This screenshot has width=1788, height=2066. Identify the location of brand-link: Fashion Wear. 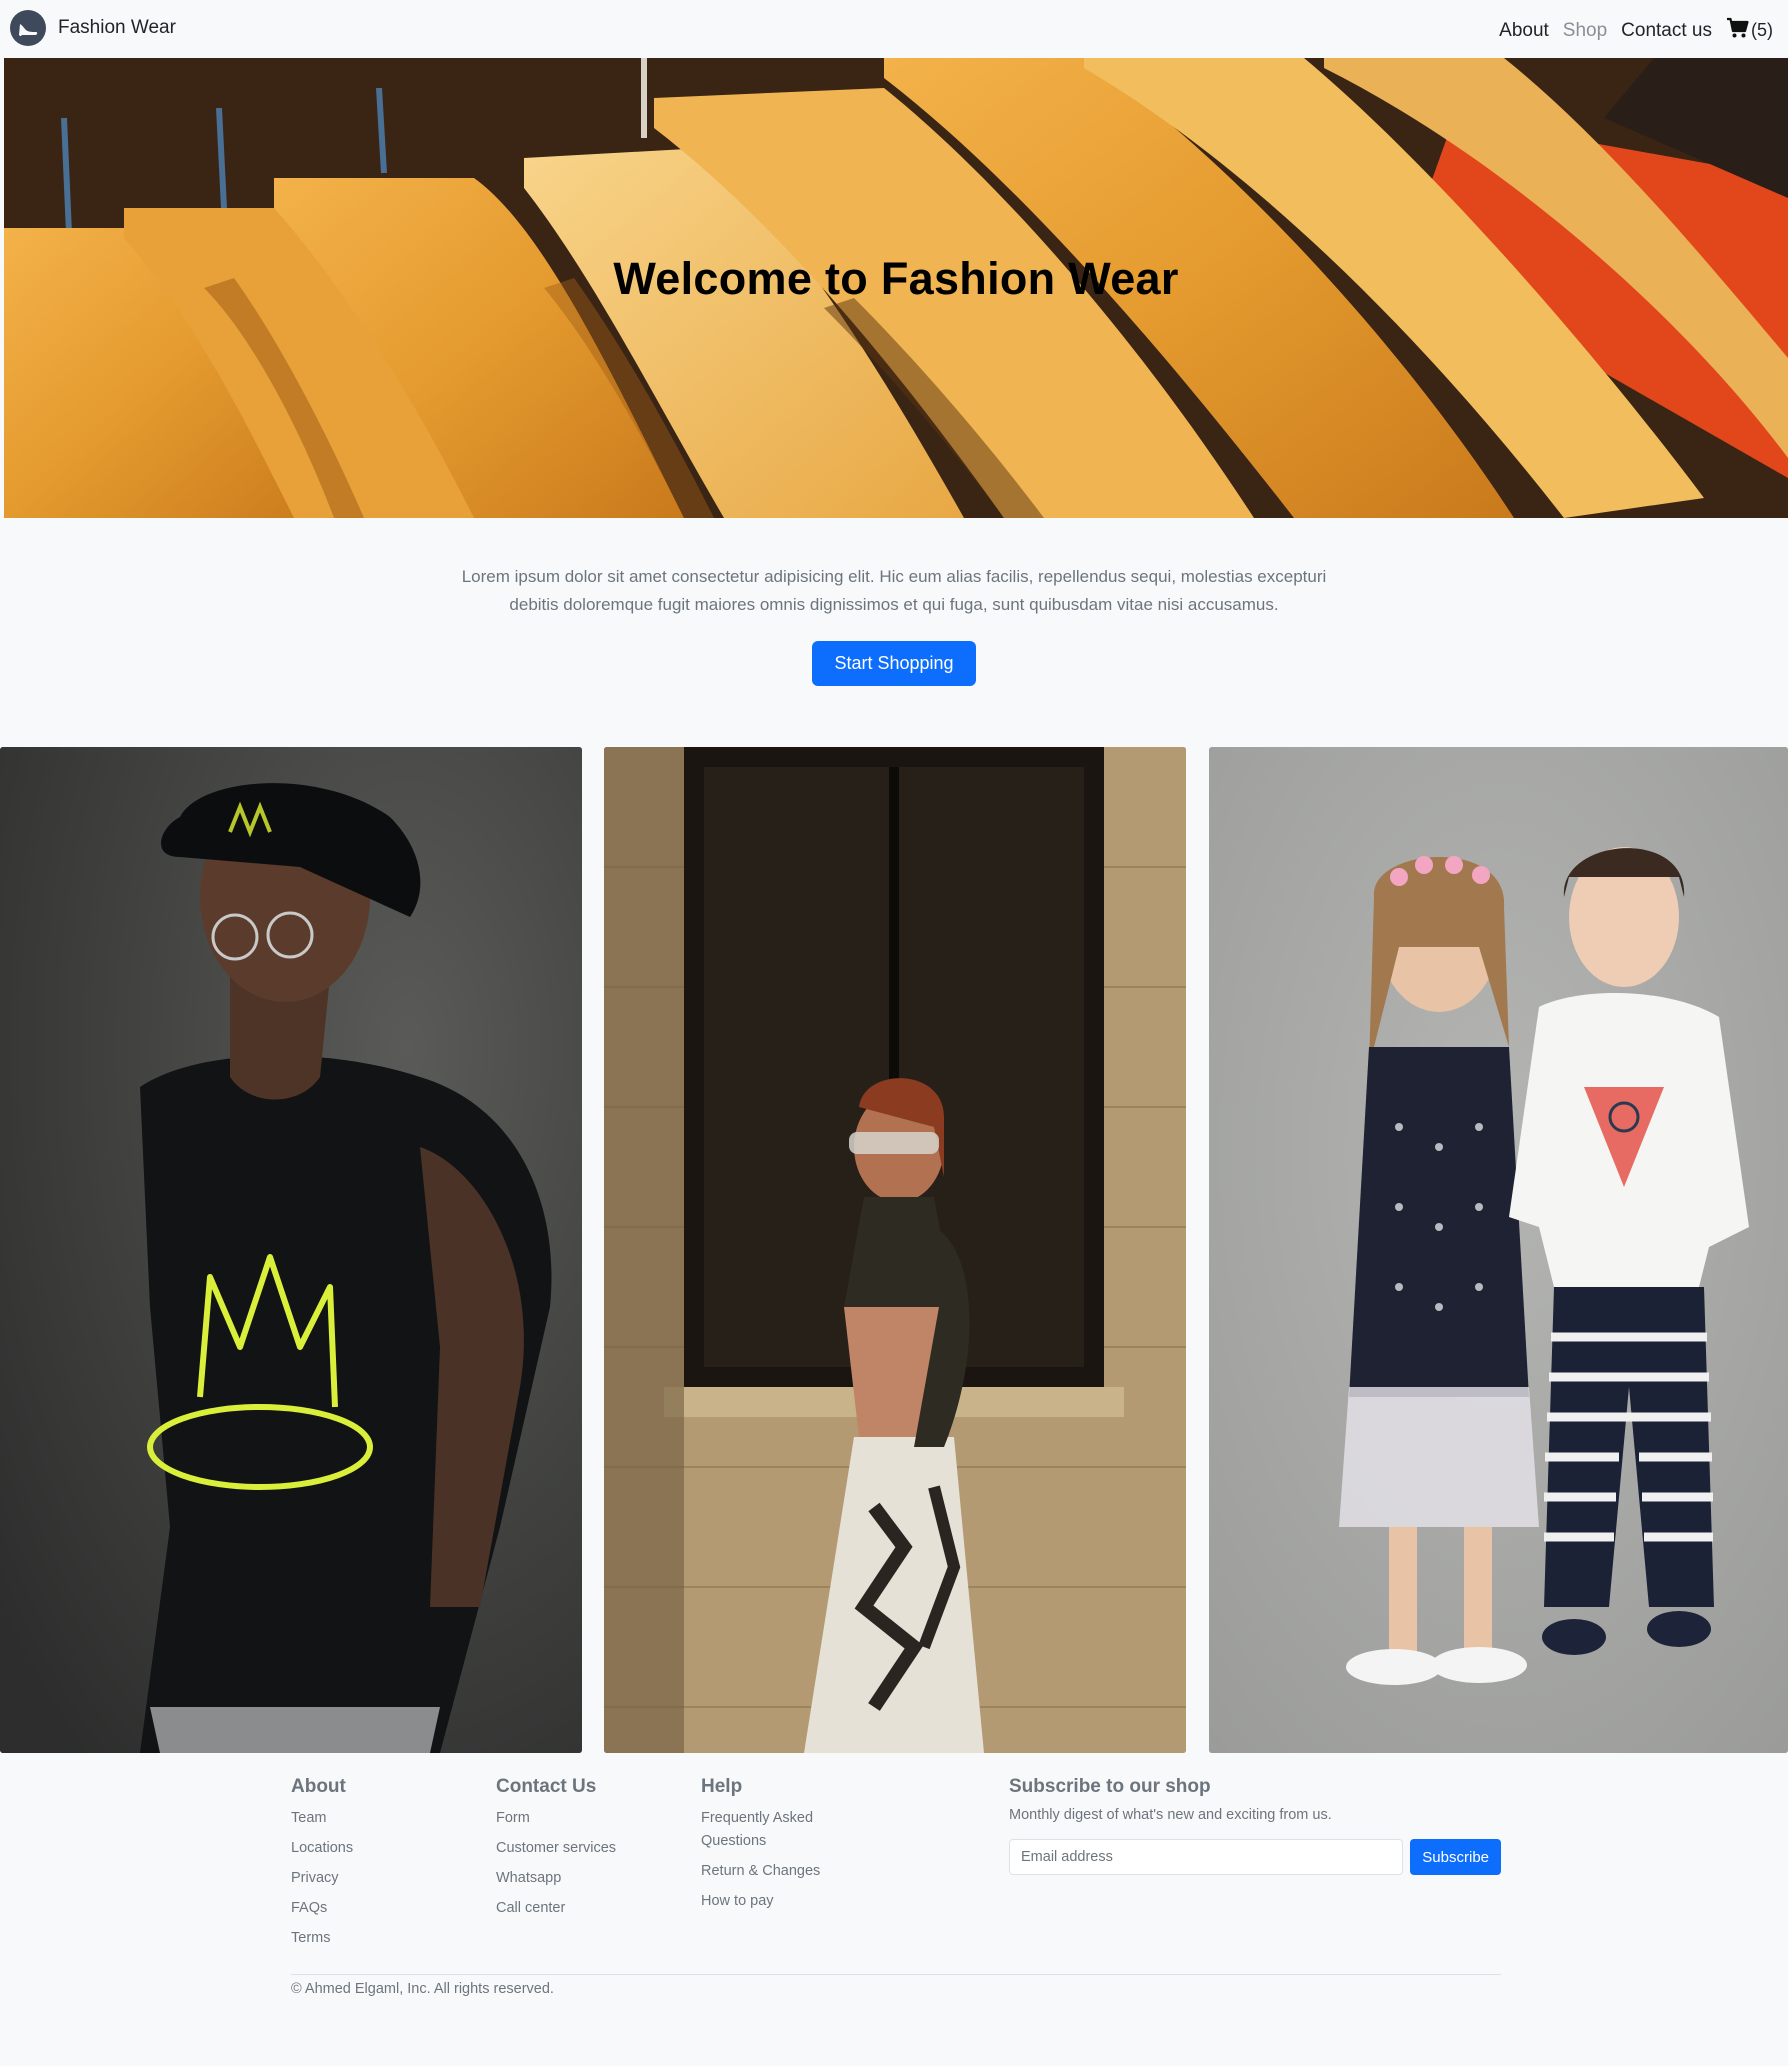
(93, 28).